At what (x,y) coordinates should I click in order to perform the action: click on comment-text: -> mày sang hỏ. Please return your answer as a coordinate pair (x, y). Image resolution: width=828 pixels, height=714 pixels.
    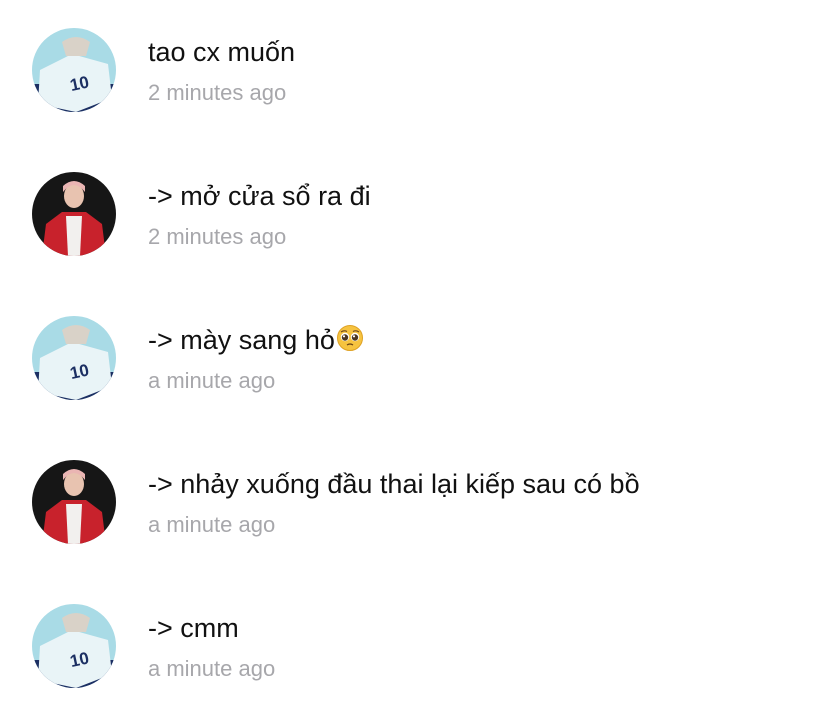
    Looking at the image, I should click on (256, 341).